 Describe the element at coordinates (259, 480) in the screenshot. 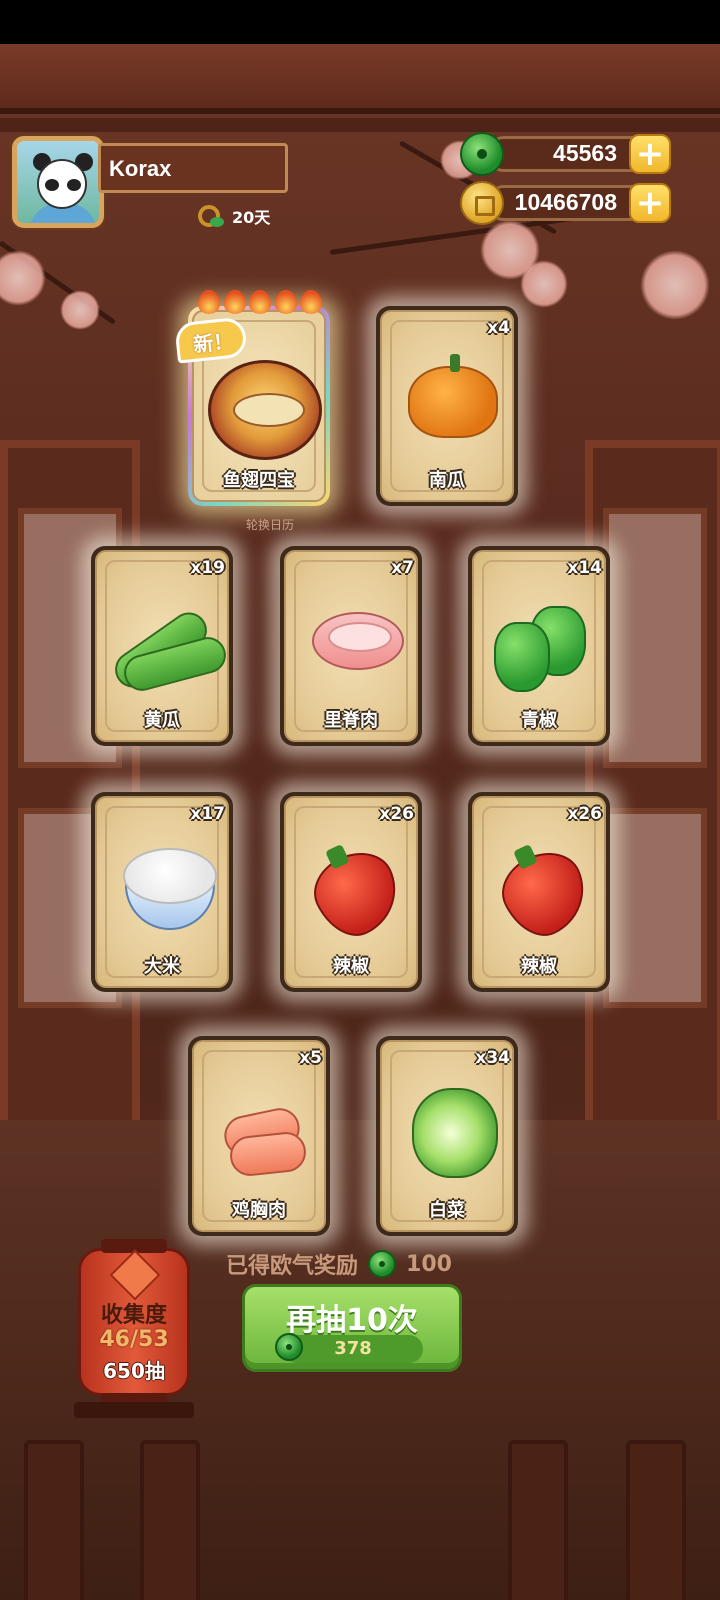

I see `card-name: 鱼翅四宝` at that location.